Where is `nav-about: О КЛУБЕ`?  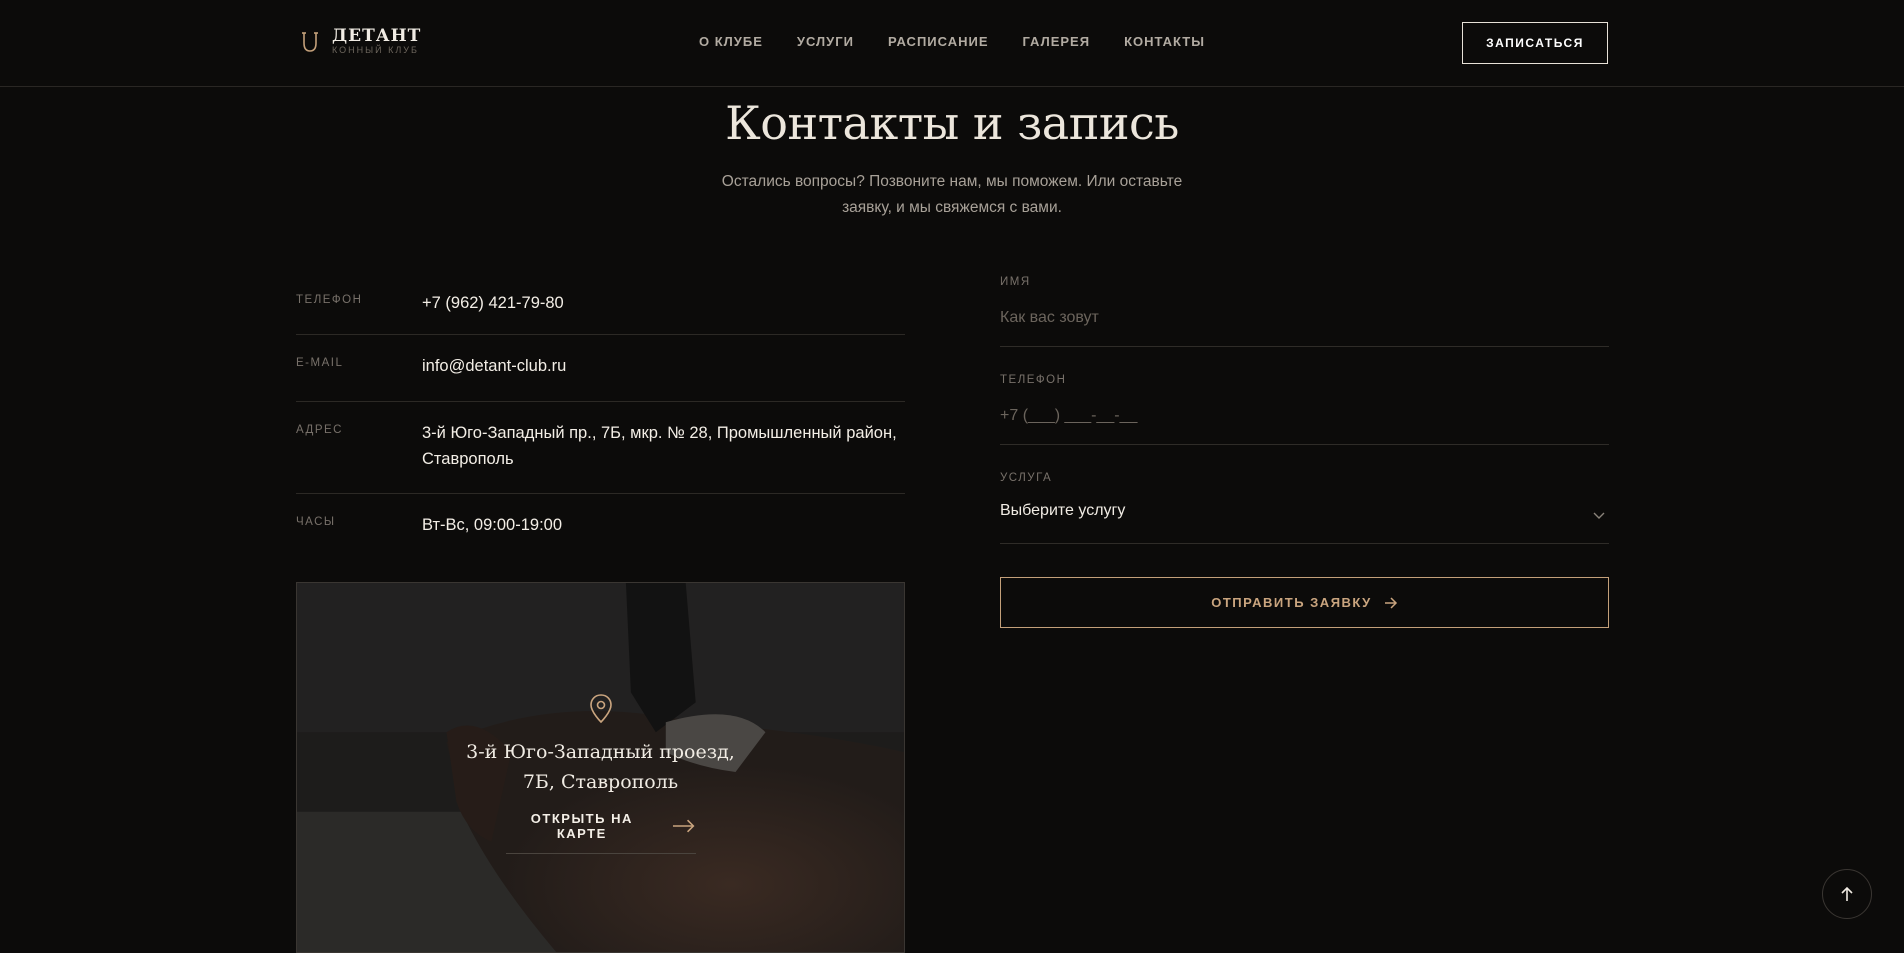 nav-about: О КЛУБЕ is located at coordinates (731, 41).